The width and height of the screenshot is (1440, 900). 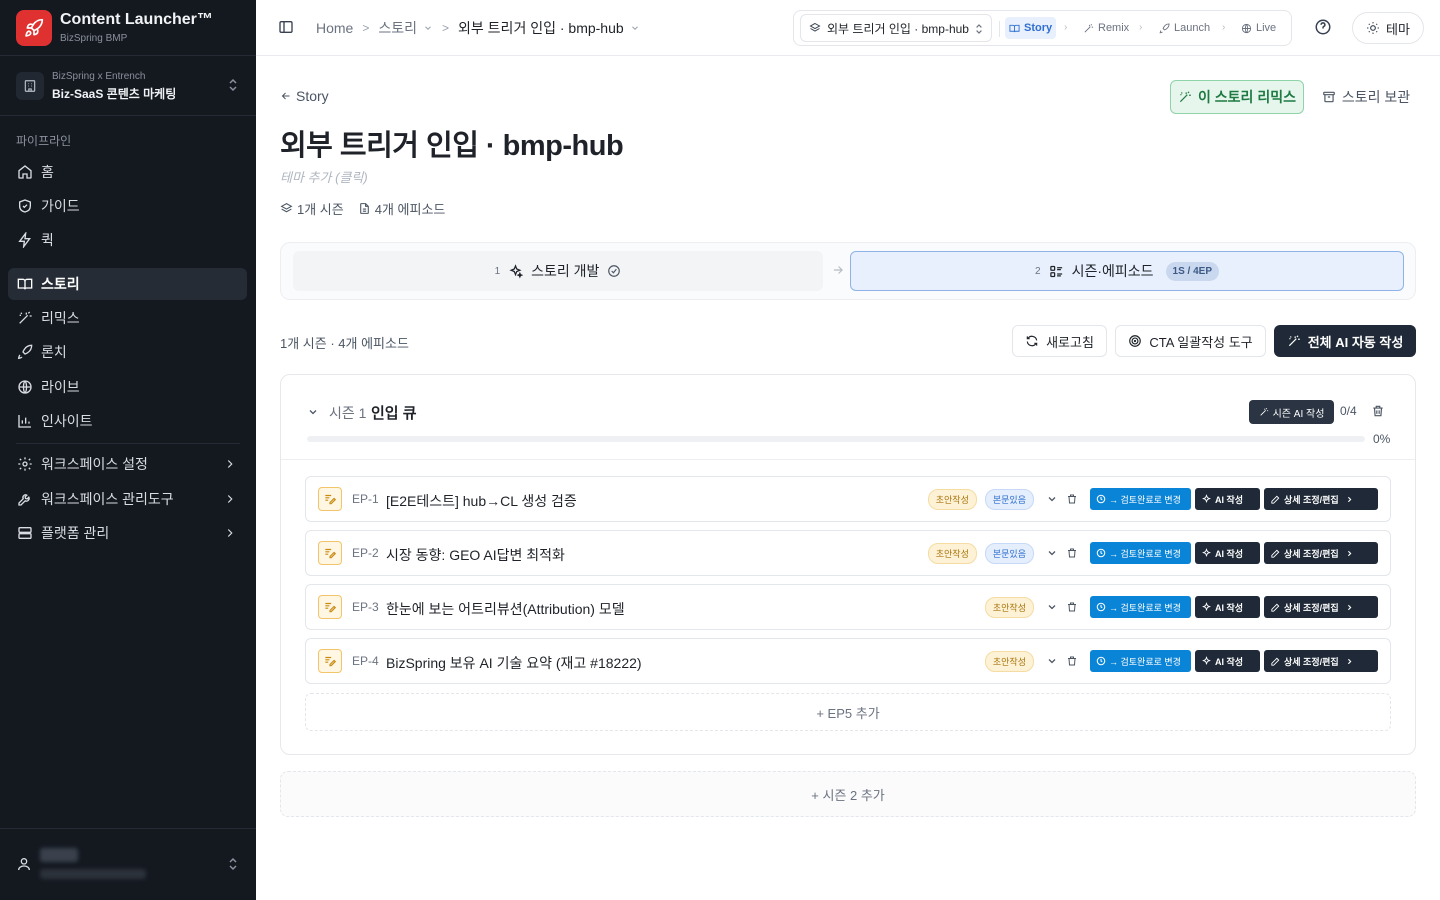 What do you see at coordinates (25, 240) in the screenshot?
I see `zap-icon` at bounding box center [25, 240].